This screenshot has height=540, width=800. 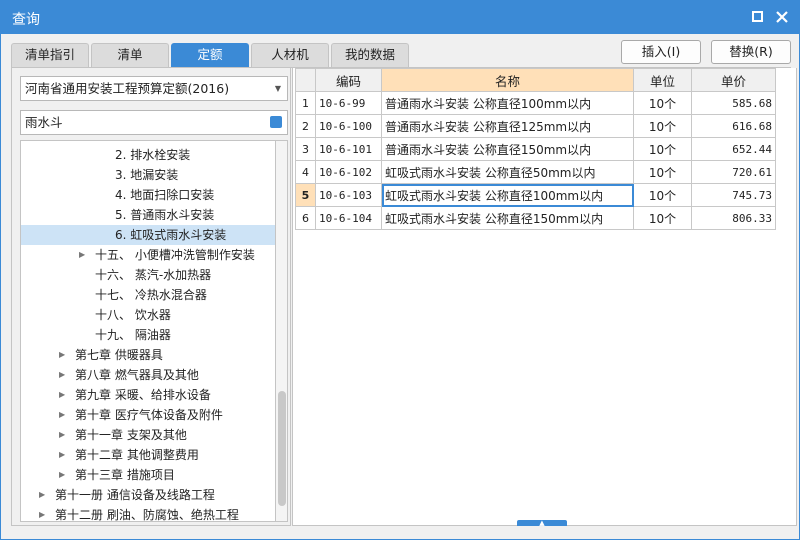 I want to click on table-row: 6 10-6-104 虹吸式雨水斗安装 公称直径150mm以内 10个 806.33, so click(x=535, y=218).